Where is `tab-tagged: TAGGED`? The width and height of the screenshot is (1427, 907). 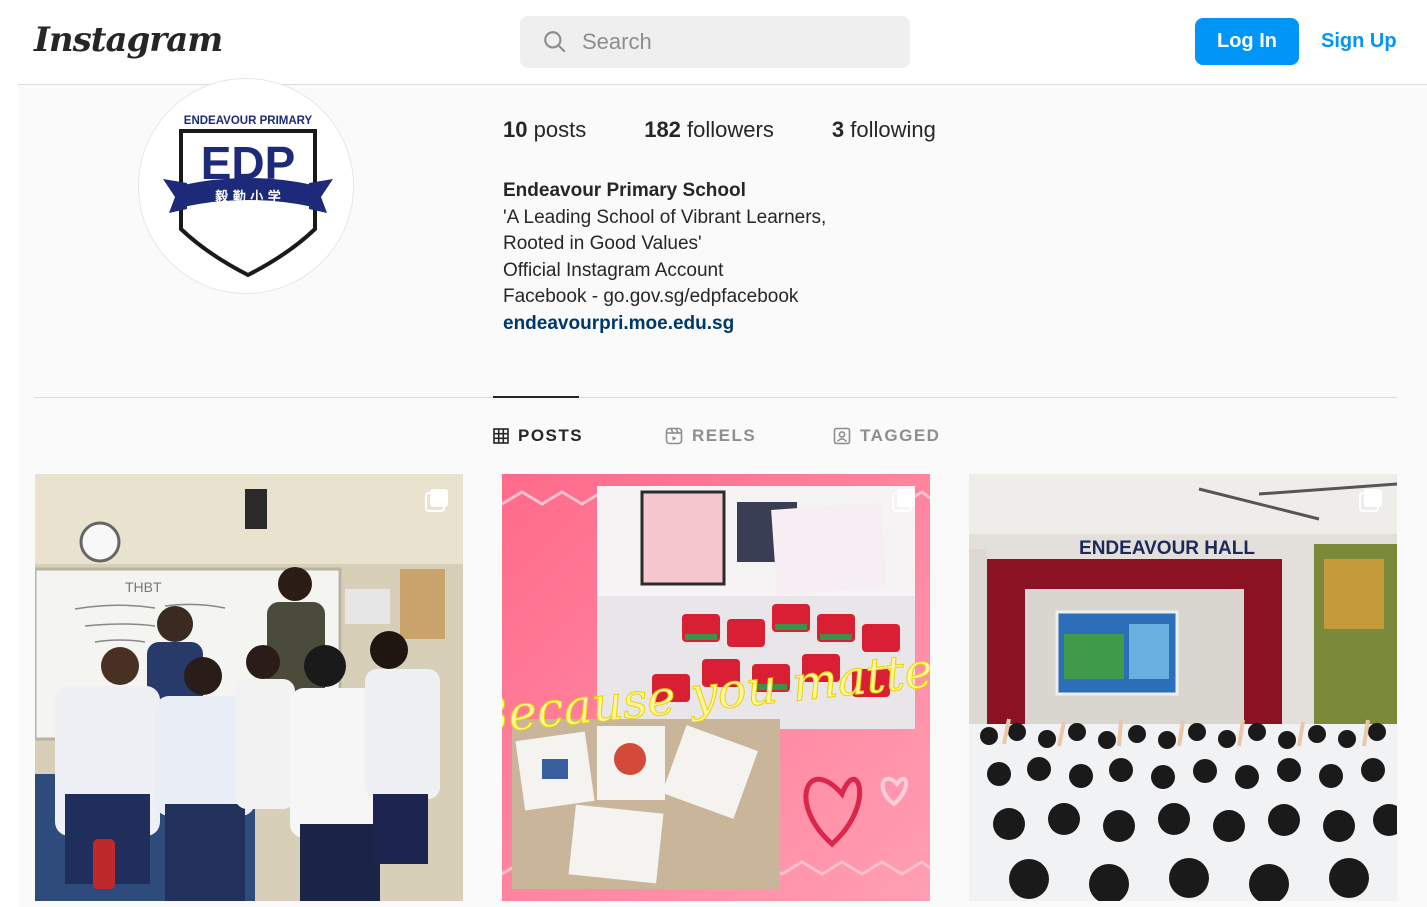
tab-tagged: TAGGED is located at coordinates (886, 436).